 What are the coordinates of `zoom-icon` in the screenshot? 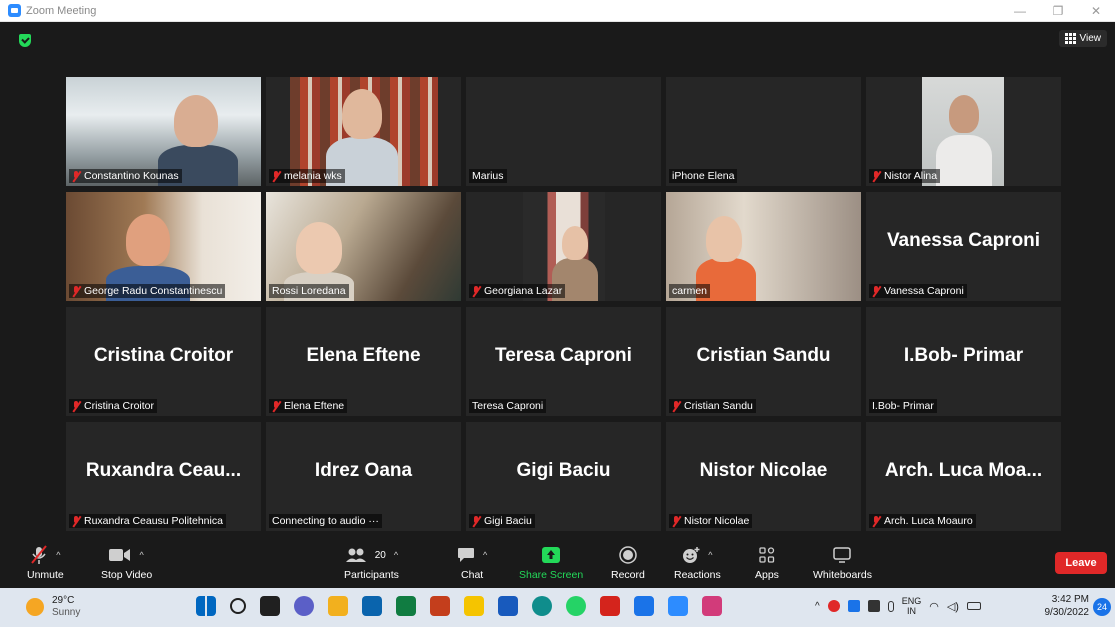 It's located at (678, 606).